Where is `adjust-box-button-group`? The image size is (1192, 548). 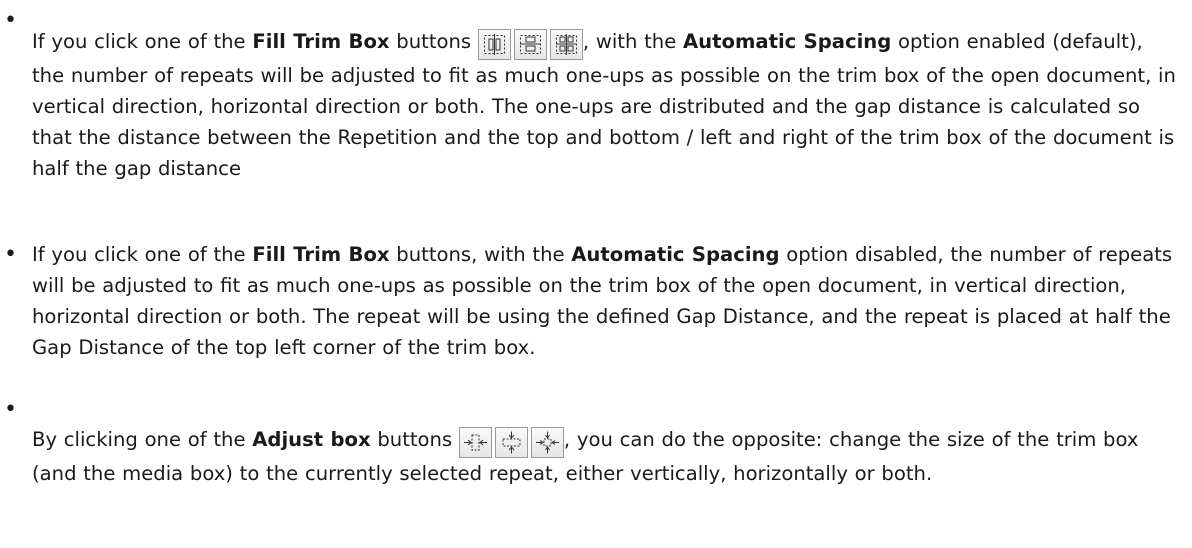
adjust-box-button-group is located at coordinates (511, 442).